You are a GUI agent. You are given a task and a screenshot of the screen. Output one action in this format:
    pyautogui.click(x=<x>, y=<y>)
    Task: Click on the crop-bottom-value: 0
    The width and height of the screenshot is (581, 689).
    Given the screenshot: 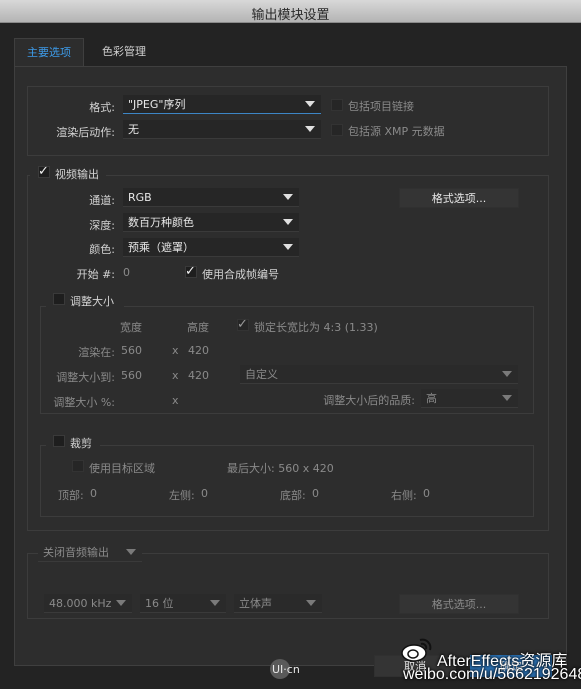 What is the action you would take?
    pyautogui.click(x=315, y=493)
    